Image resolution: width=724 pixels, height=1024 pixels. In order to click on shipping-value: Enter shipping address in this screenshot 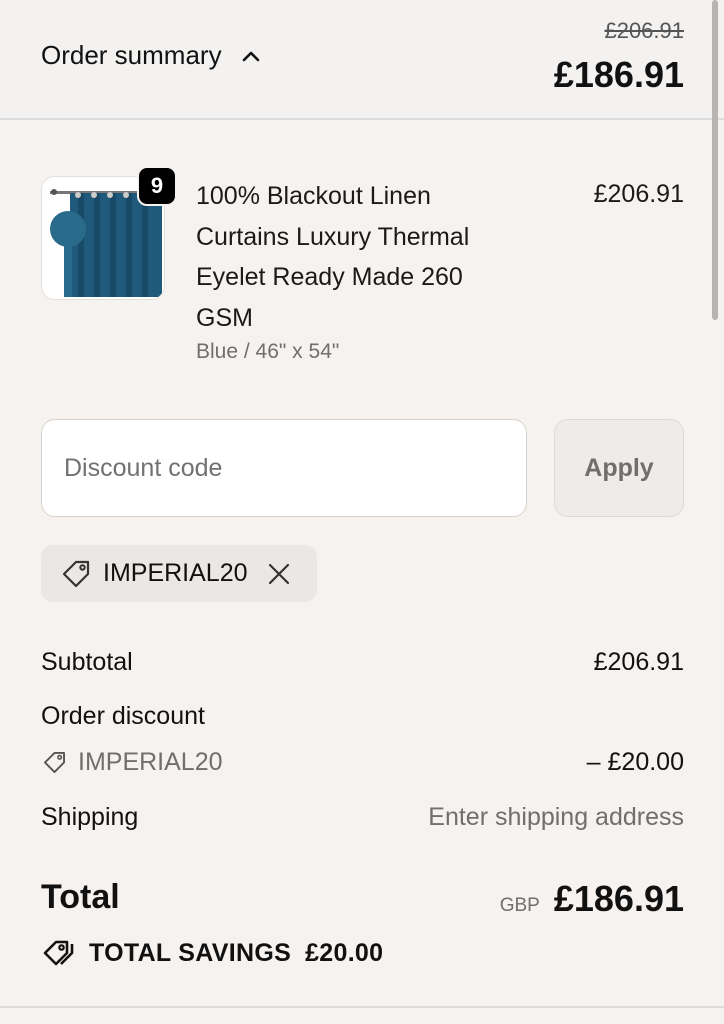, I will do `click(556, 817)`.